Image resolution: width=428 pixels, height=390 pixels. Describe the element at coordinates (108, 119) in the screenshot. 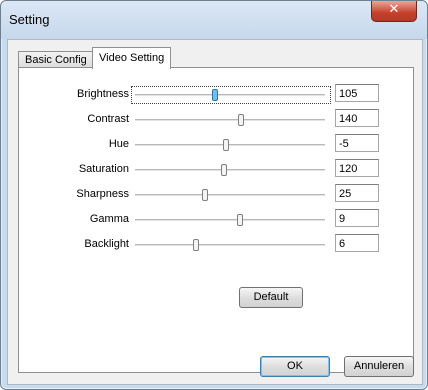

I see `contrast-label: Contrast` at that location.